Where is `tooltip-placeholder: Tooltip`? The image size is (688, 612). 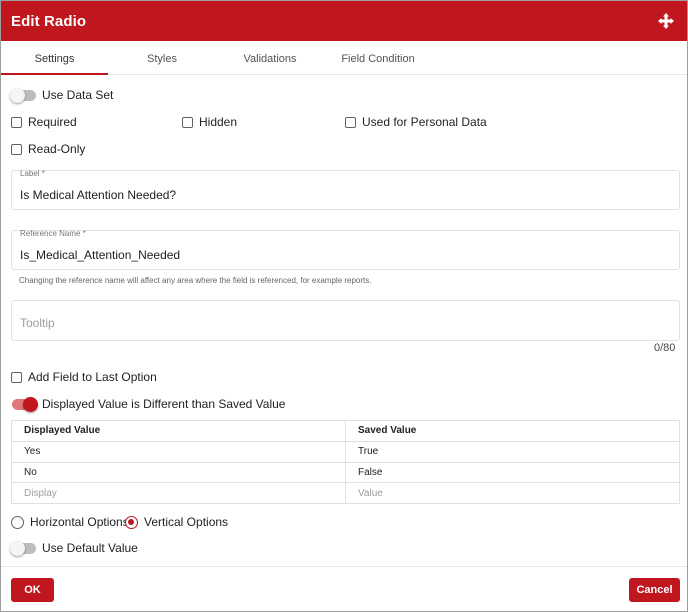
tooltip-placeholder: Tooltip is located at coordinates (37, 323).